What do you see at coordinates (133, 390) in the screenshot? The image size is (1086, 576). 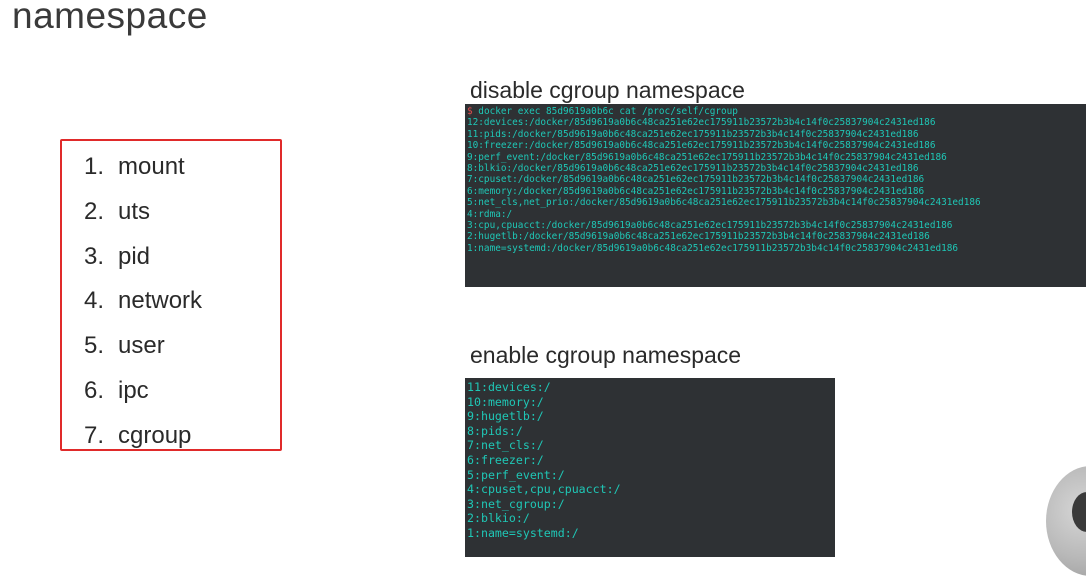 I see `namespace-item-label: ipc` at bounding box center [133, 390].